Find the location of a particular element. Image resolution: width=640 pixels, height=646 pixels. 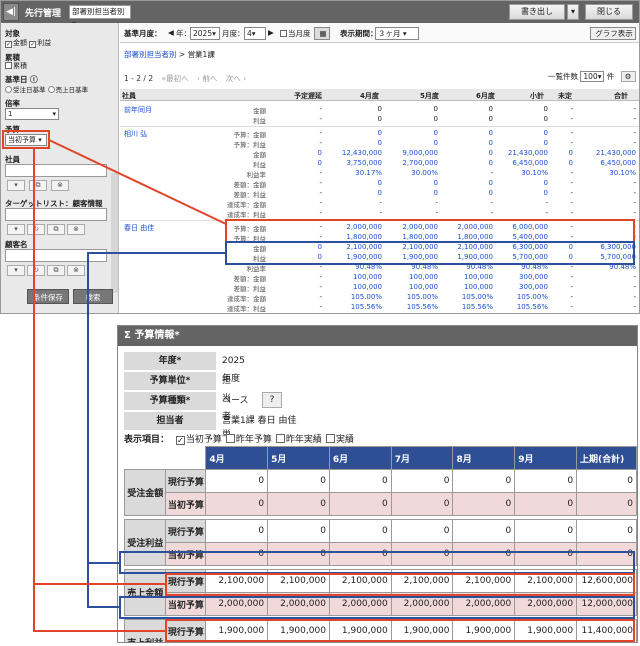

export-dropdown-button: ▾ is located at coordinates (573, 12).